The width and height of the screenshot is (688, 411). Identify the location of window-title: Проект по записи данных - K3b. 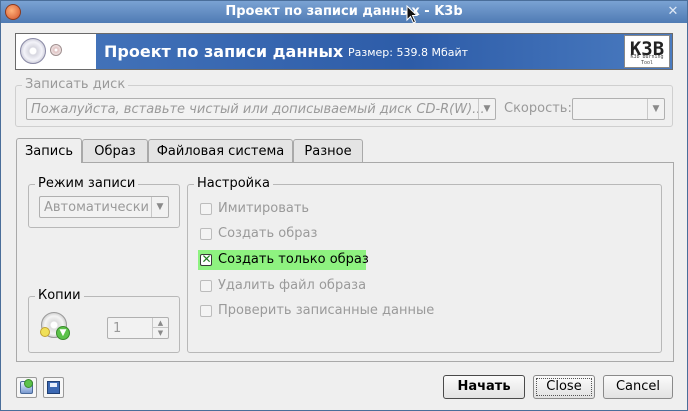
(344, 11).